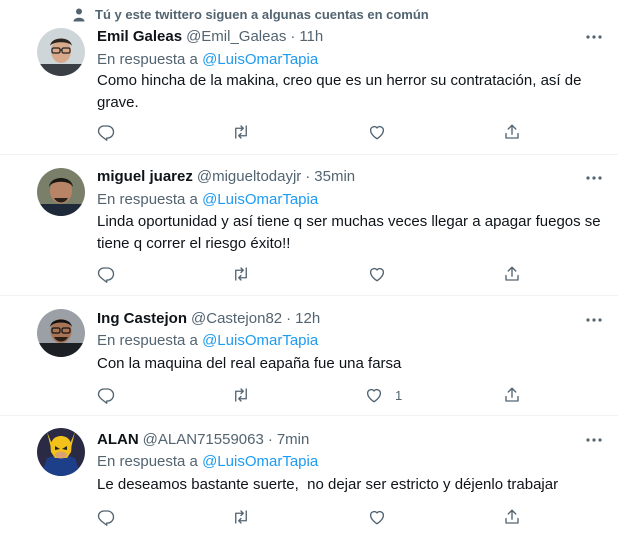  I want to click on tweet-header: miguel juarez @migueltodayjr · 35min, so click(226, 176).